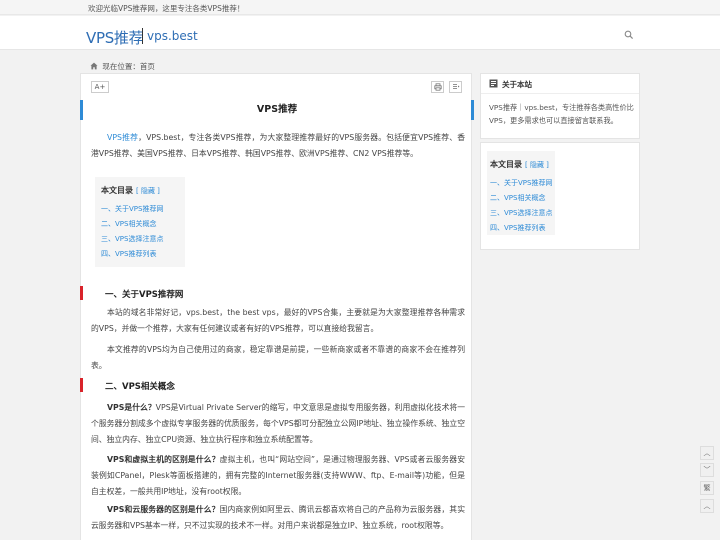  I want to click on site-header: VPS推荐 vps.best, so click(360, 33).